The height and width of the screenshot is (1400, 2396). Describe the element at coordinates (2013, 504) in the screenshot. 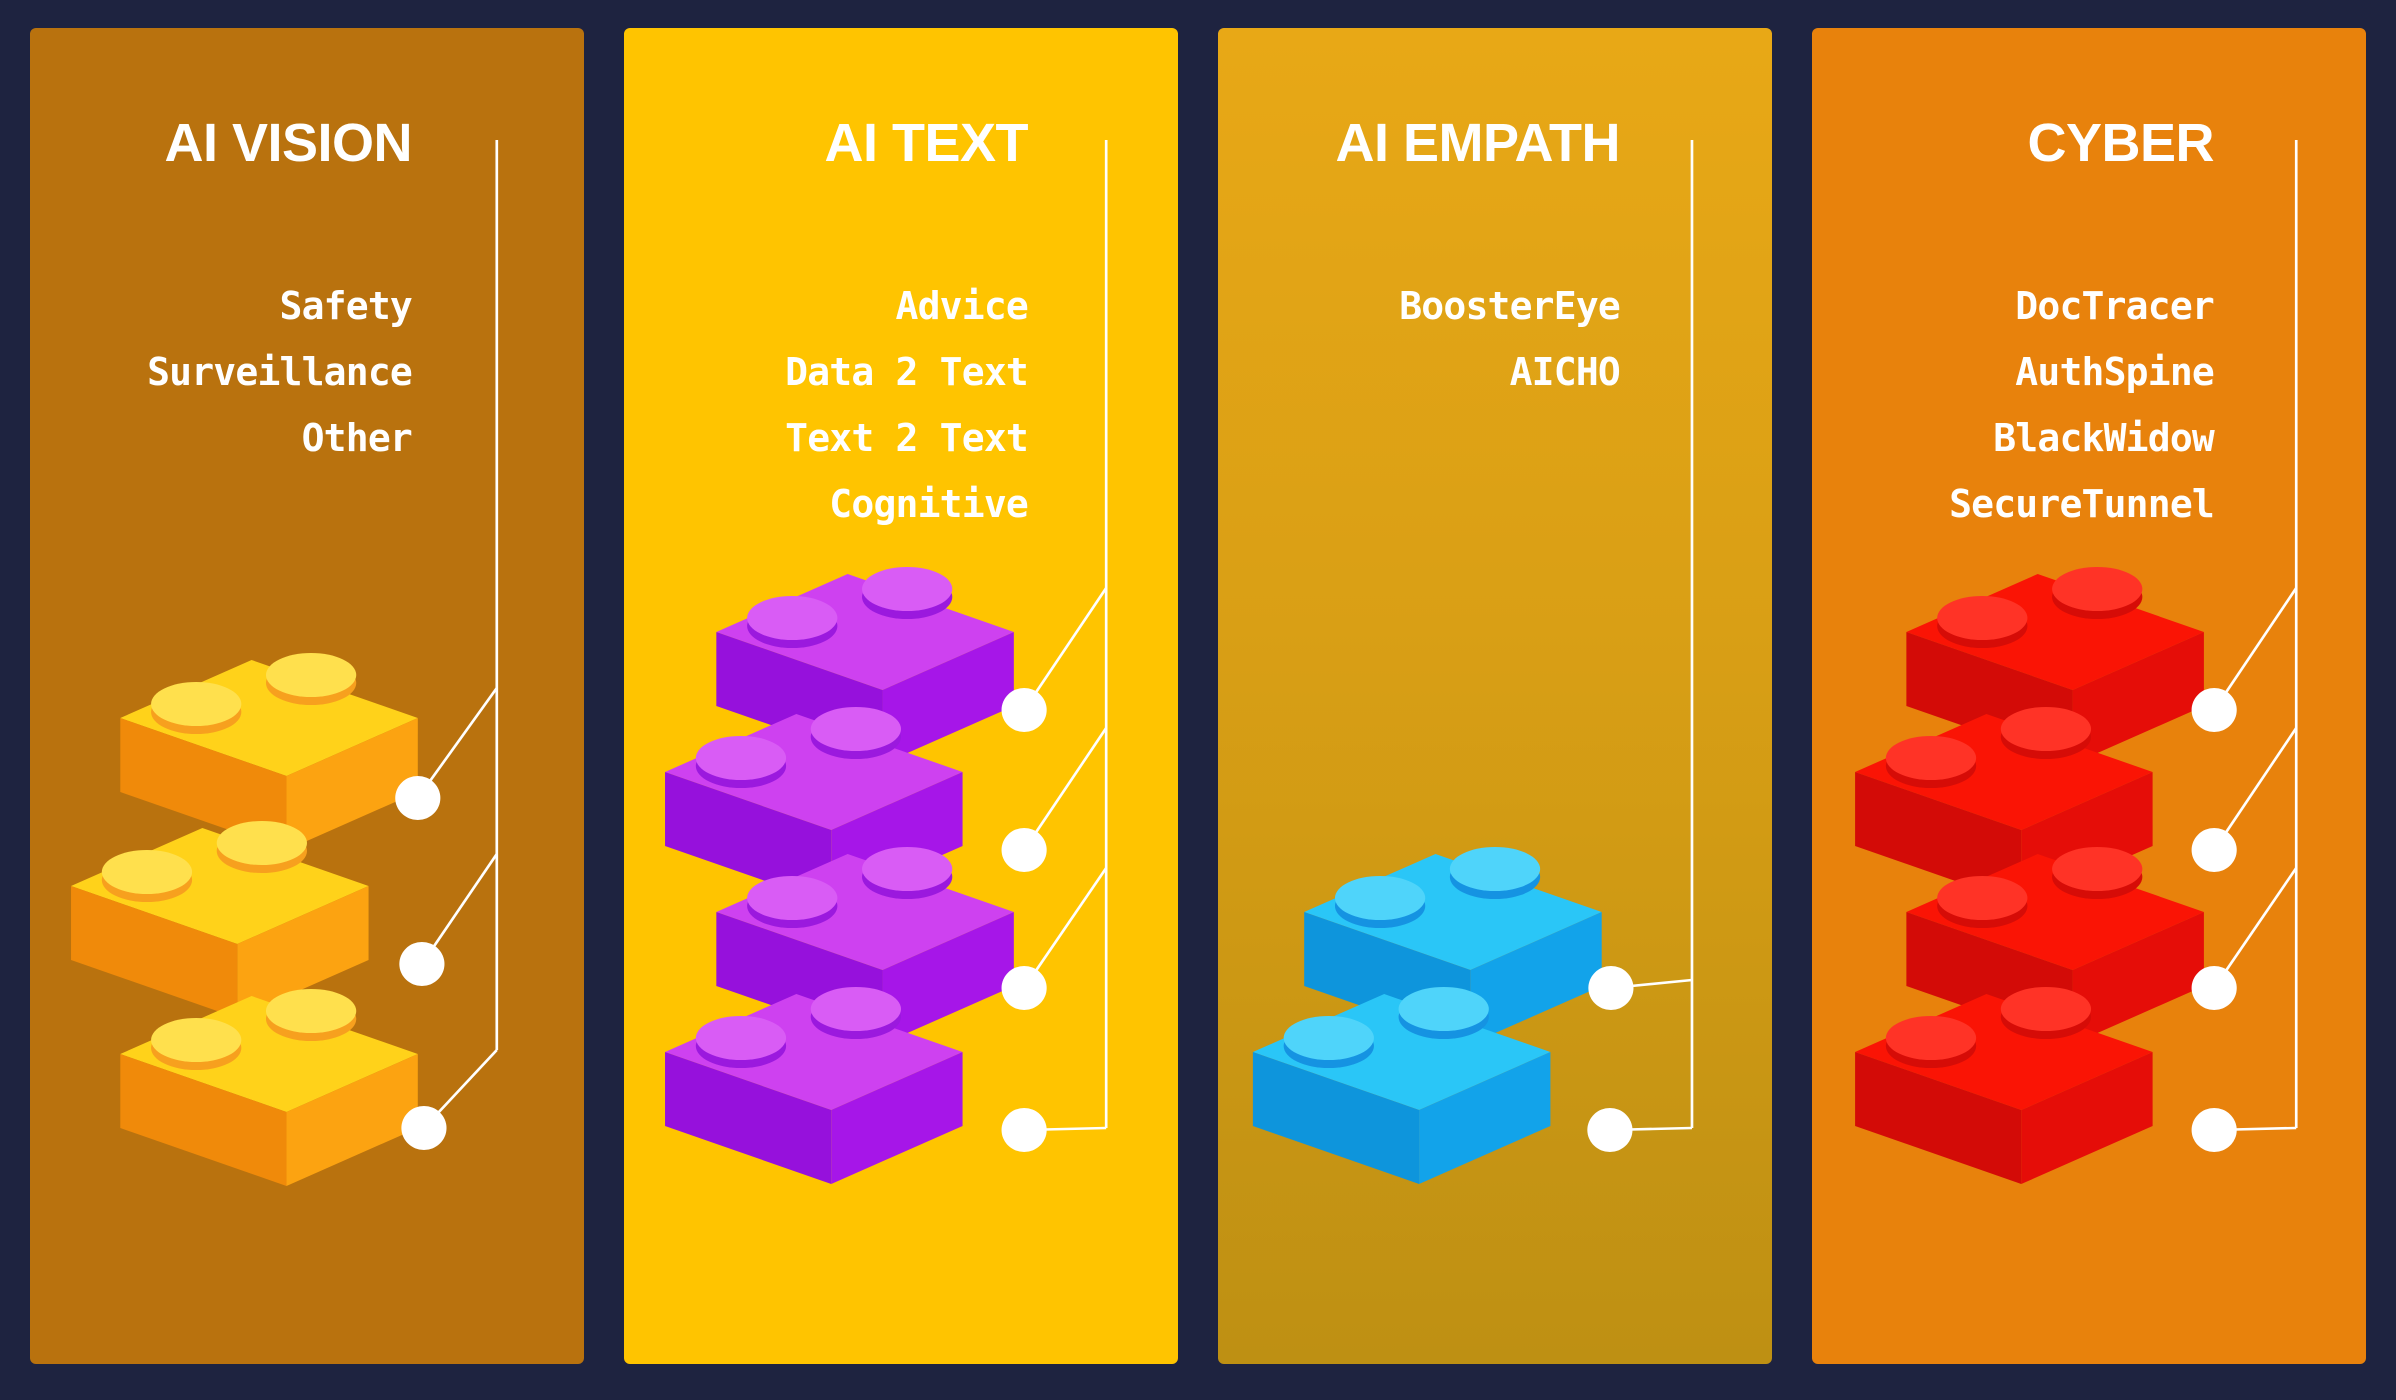

I see `list-item: SecureTunnel` at that location.